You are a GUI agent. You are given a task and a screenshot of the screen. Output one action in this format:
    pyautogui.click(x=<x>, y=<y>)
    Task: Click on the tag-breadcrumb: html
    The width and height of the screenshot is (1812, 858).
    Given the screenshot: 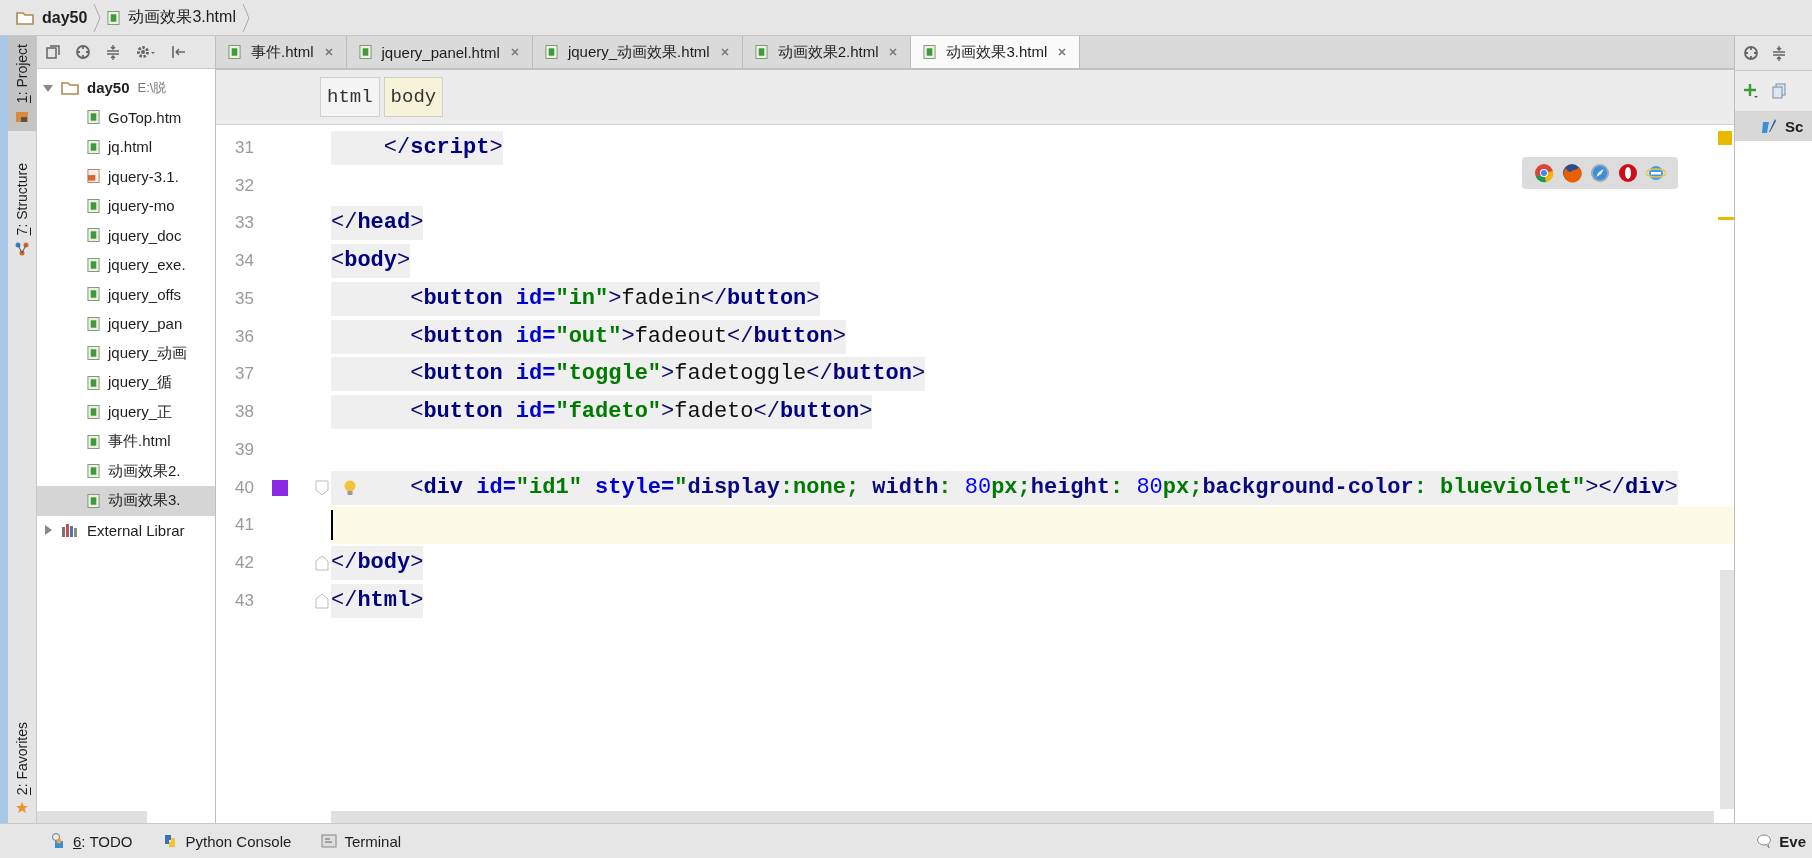 What is the action you would take?
    pyautogui.click(x=350, y=97)
    